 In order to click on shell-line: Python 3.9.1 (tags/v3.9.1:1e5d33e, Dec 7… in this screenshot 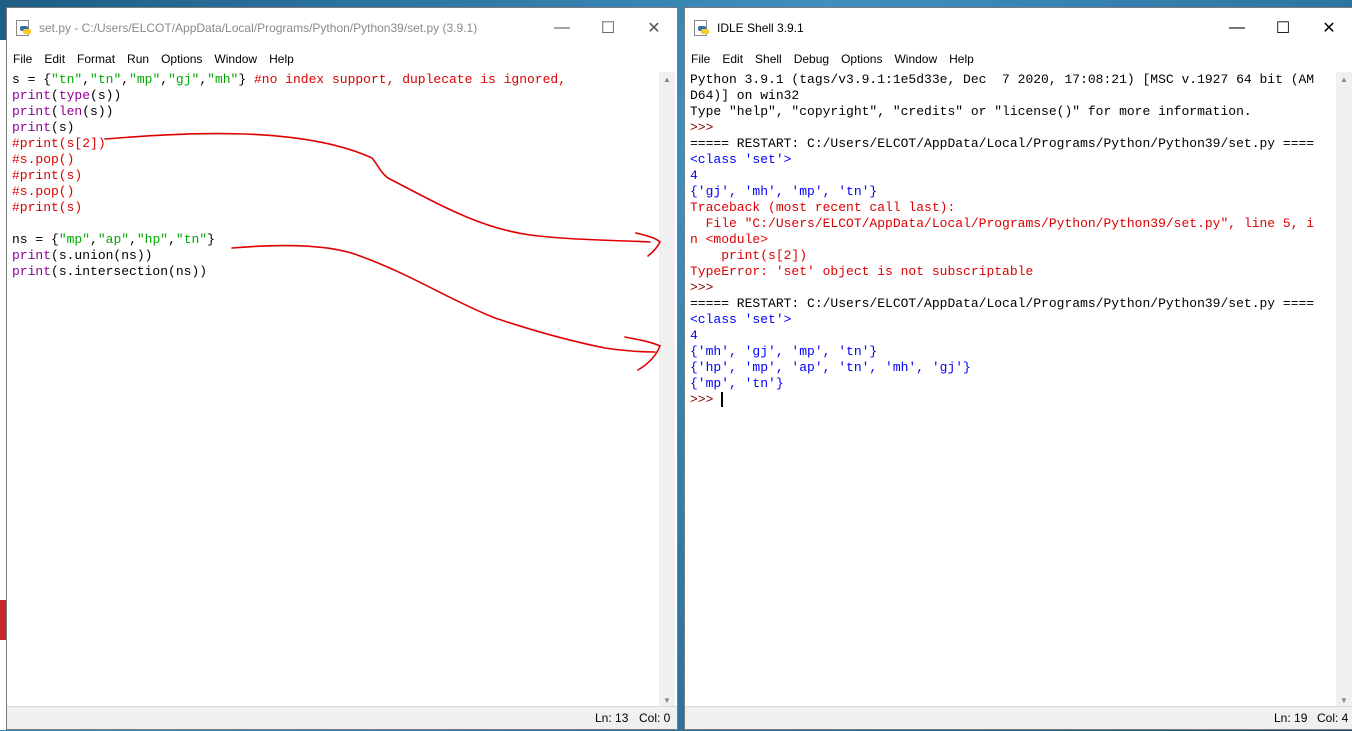, I will do `click(1002, 79)`.